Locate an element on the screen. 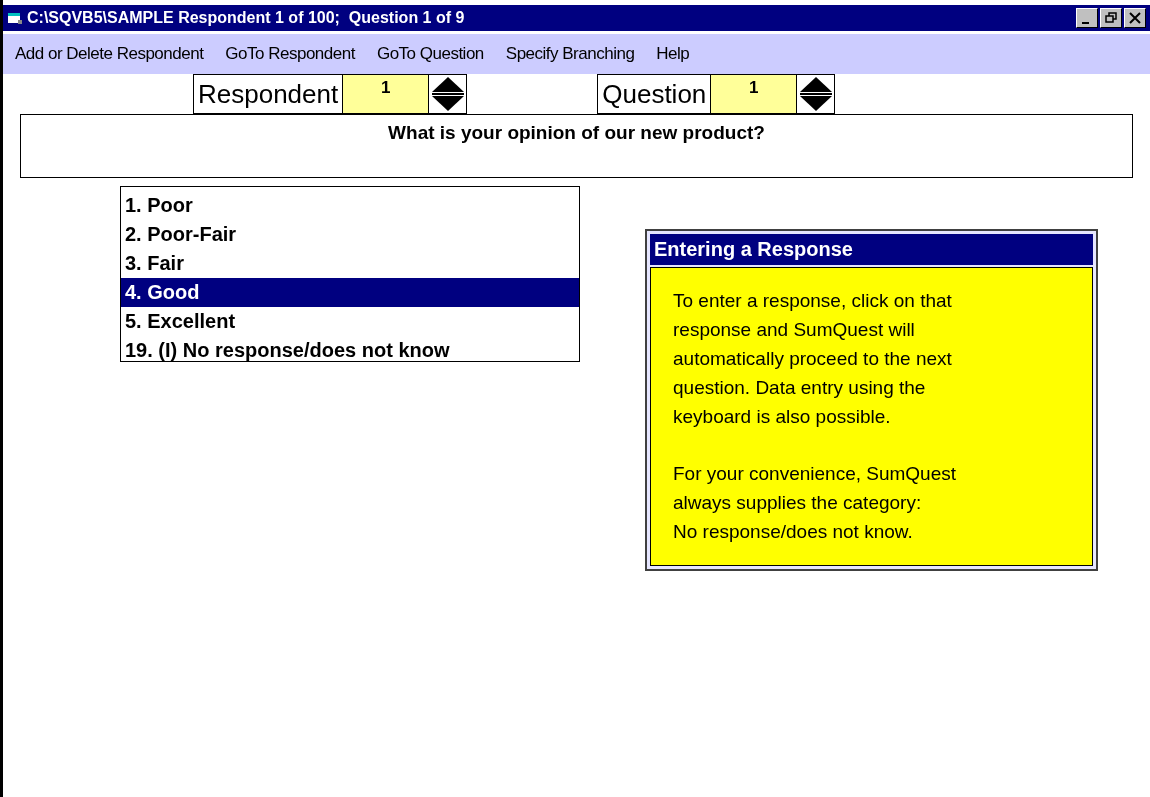 This screenshot has height=797, width=1150. restore-icon is located at coordinates (1111, 18).